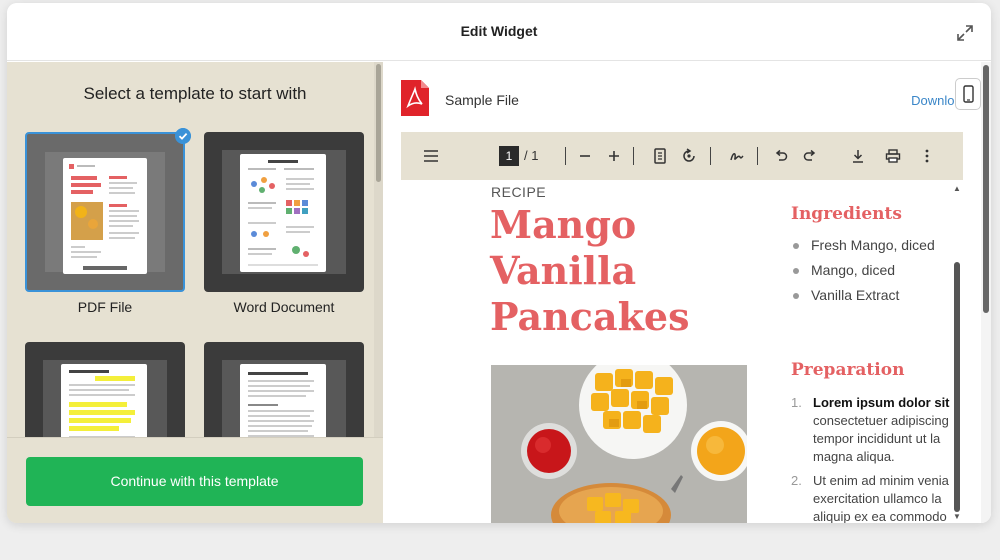 The width and height of the screenshot is (1000, 560). Describe the element at coordinates (614, 156) in the screenshot. I see `zoom-in-icon` at that location.